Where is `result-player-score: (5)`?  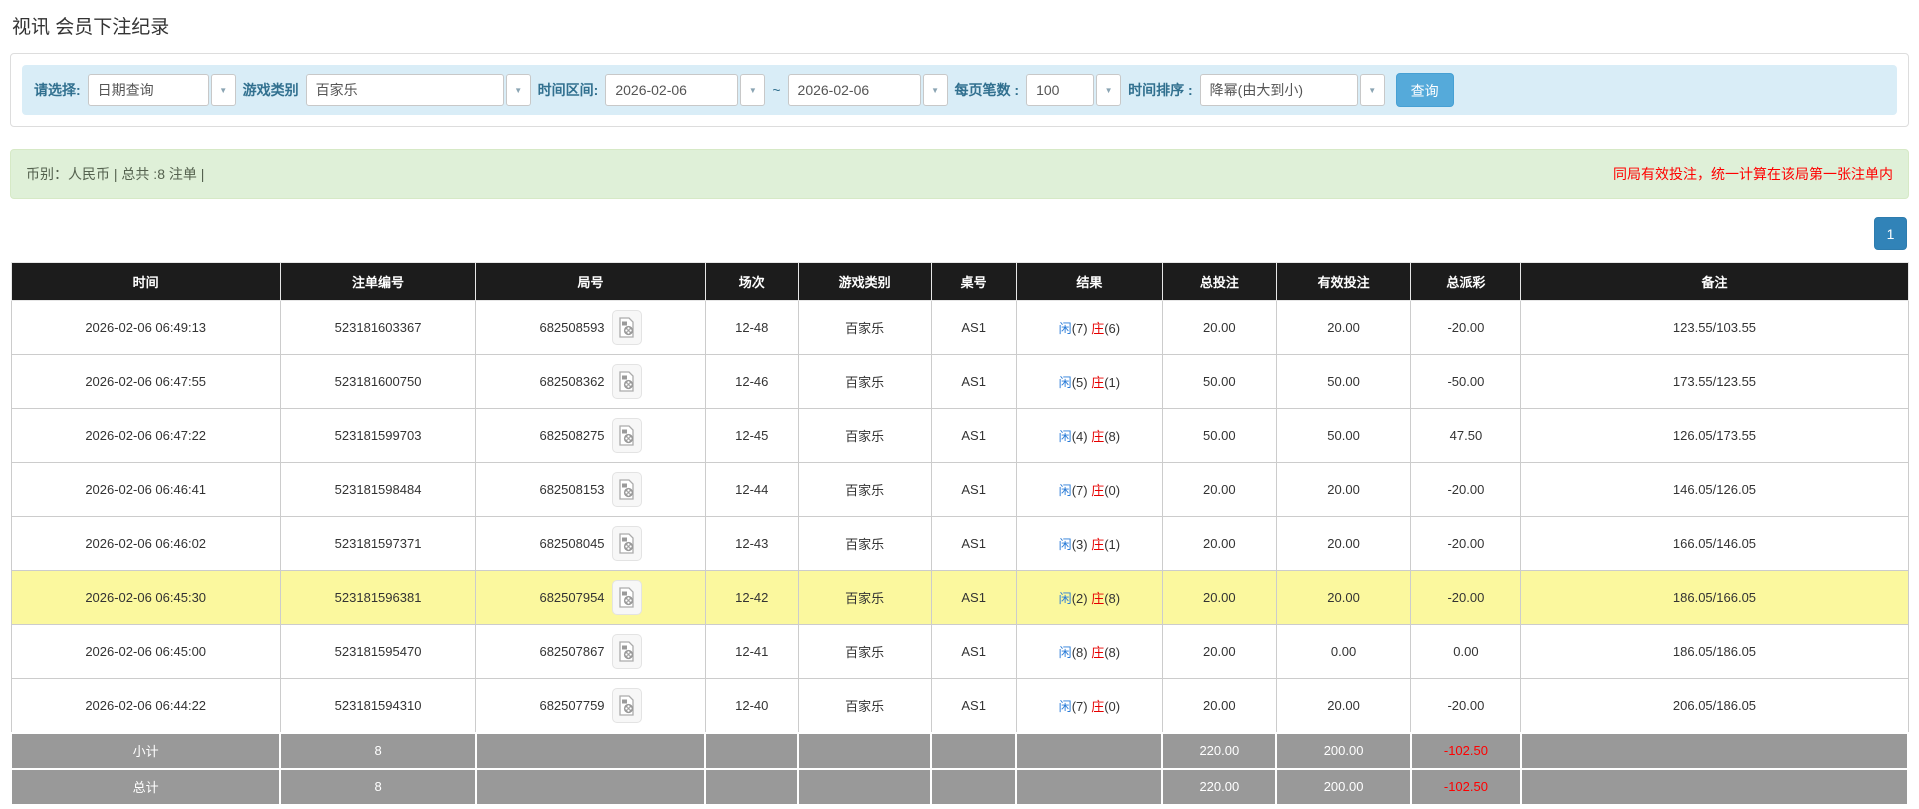
result-player-score: (5) is located at coordinates (1079, 382).